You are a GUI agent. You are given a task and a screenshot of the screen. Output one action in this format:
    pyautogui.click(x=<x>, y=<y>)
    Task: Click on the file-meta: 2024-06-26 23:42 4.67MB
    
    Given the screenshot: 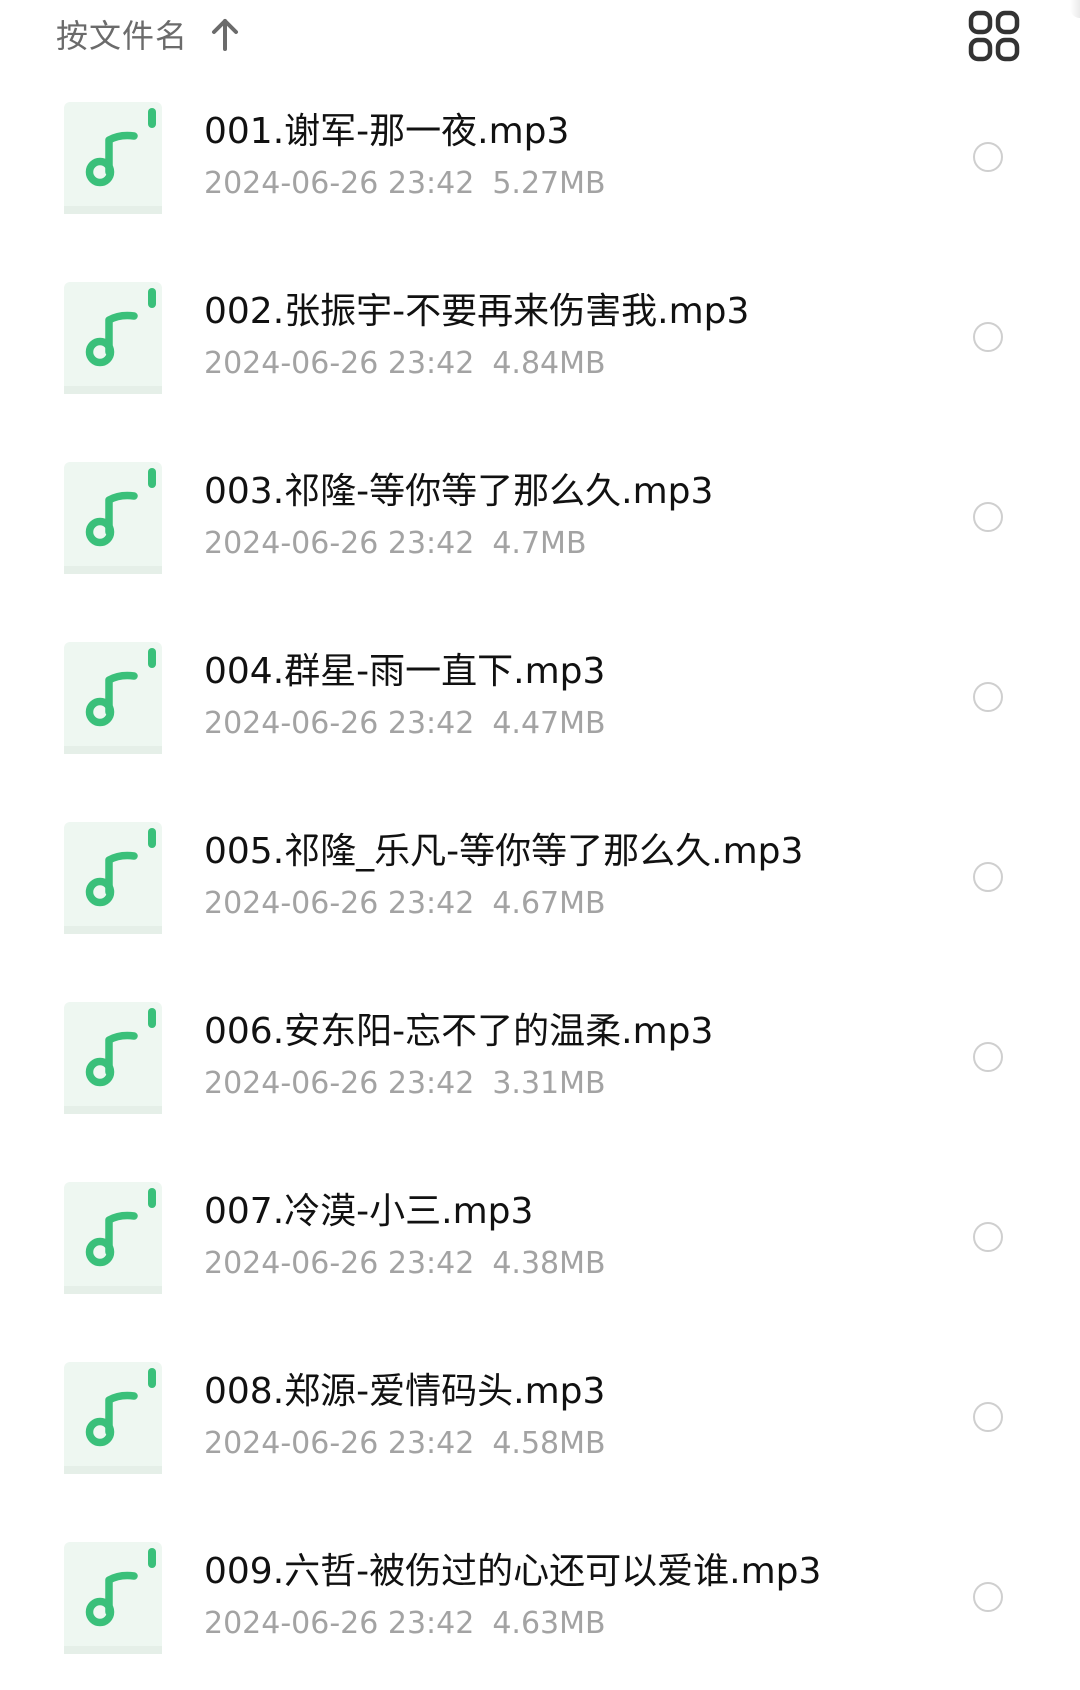 What is the action you would take?
    pyautogui.click(x=405, y=904)
    